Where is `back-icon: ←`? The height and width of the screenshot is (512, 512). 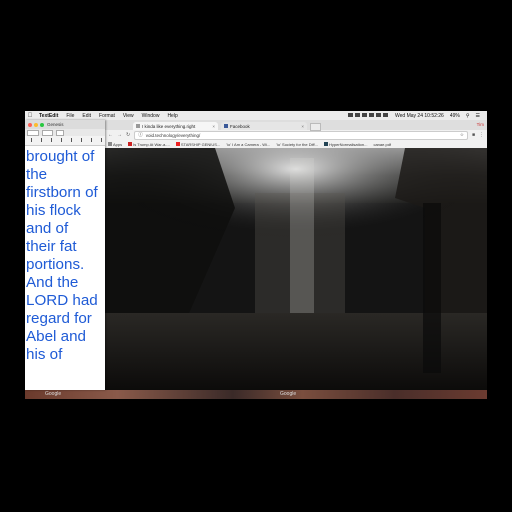 back-icon: ← is located at coordinates (110, 135).